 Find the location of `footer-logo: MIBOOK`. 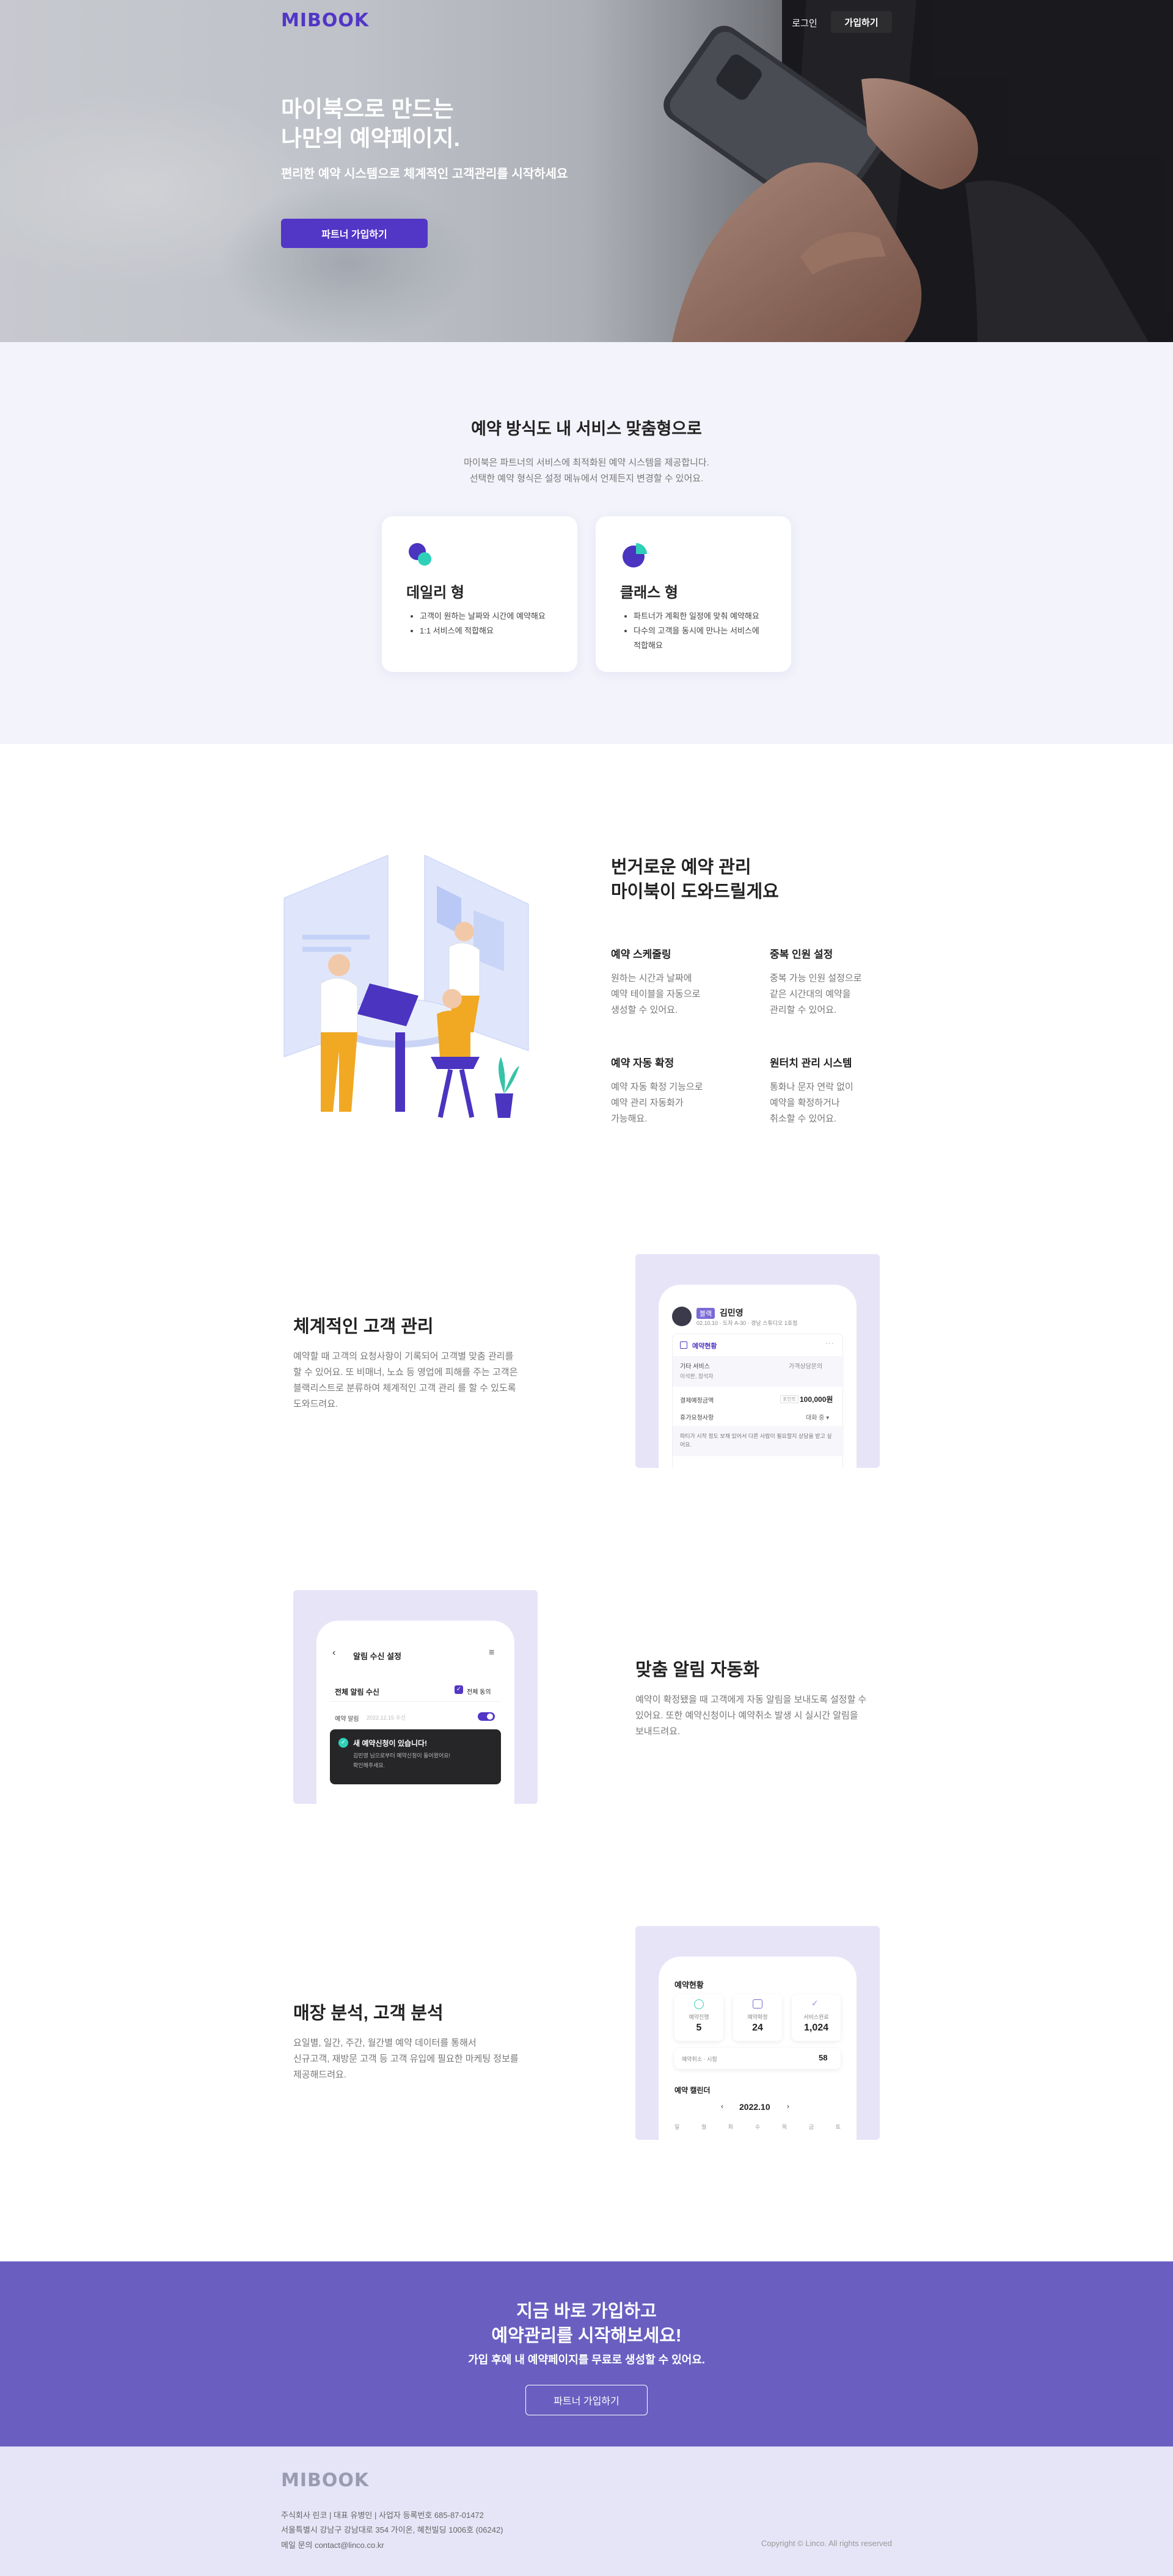

footer-logo: MIBOOK is located at coordinates (325, 2480).